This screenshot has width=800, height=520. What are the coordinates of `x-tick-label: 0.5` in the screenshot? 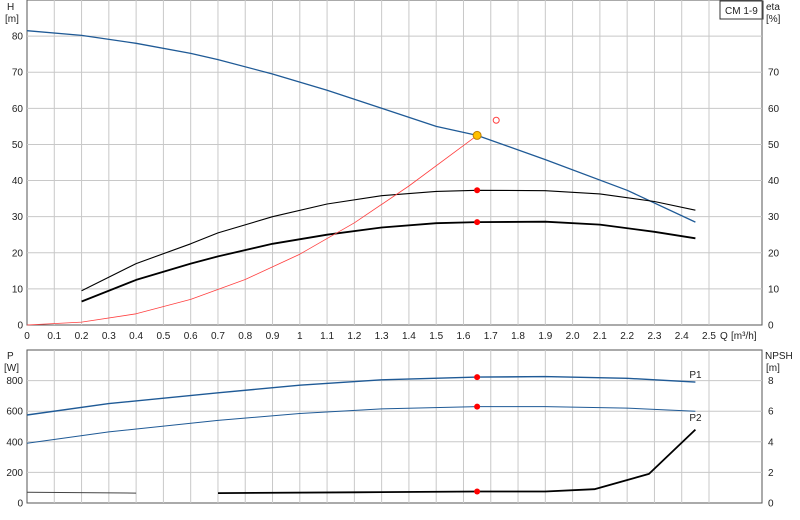 It's located at (163, 336).